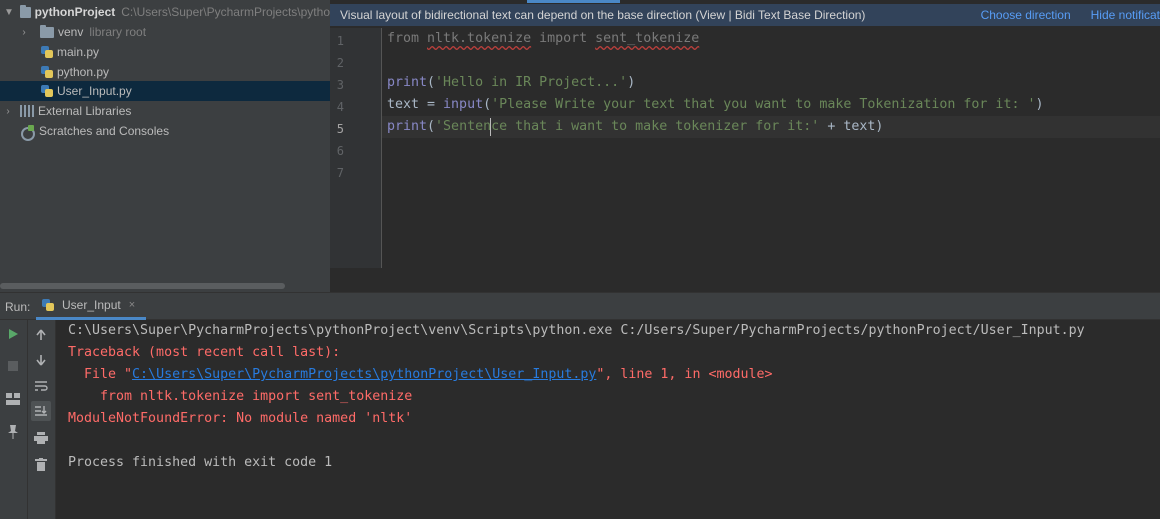 The height and width of the screenshot is (519, 1160). Describe the element at coordinates (13, 399) in the screenshot. I see `layout-icon` at that location.